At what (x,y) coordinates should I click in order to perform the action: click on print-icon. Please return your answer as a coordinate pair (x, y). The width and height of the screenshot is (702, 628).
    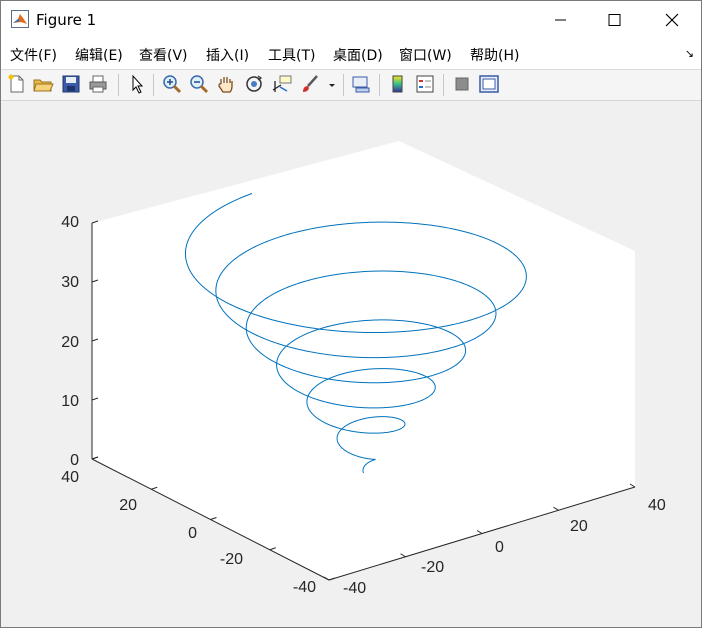
    Looking at the image, I should click on (98, 84).